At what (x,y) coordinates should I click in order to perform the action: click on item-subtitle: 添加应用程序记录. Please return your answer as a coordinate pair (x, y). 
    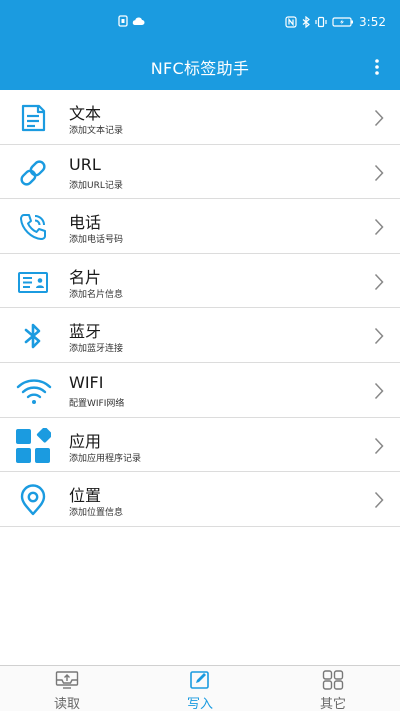
    Looking at the image, I should click on (105, 458).